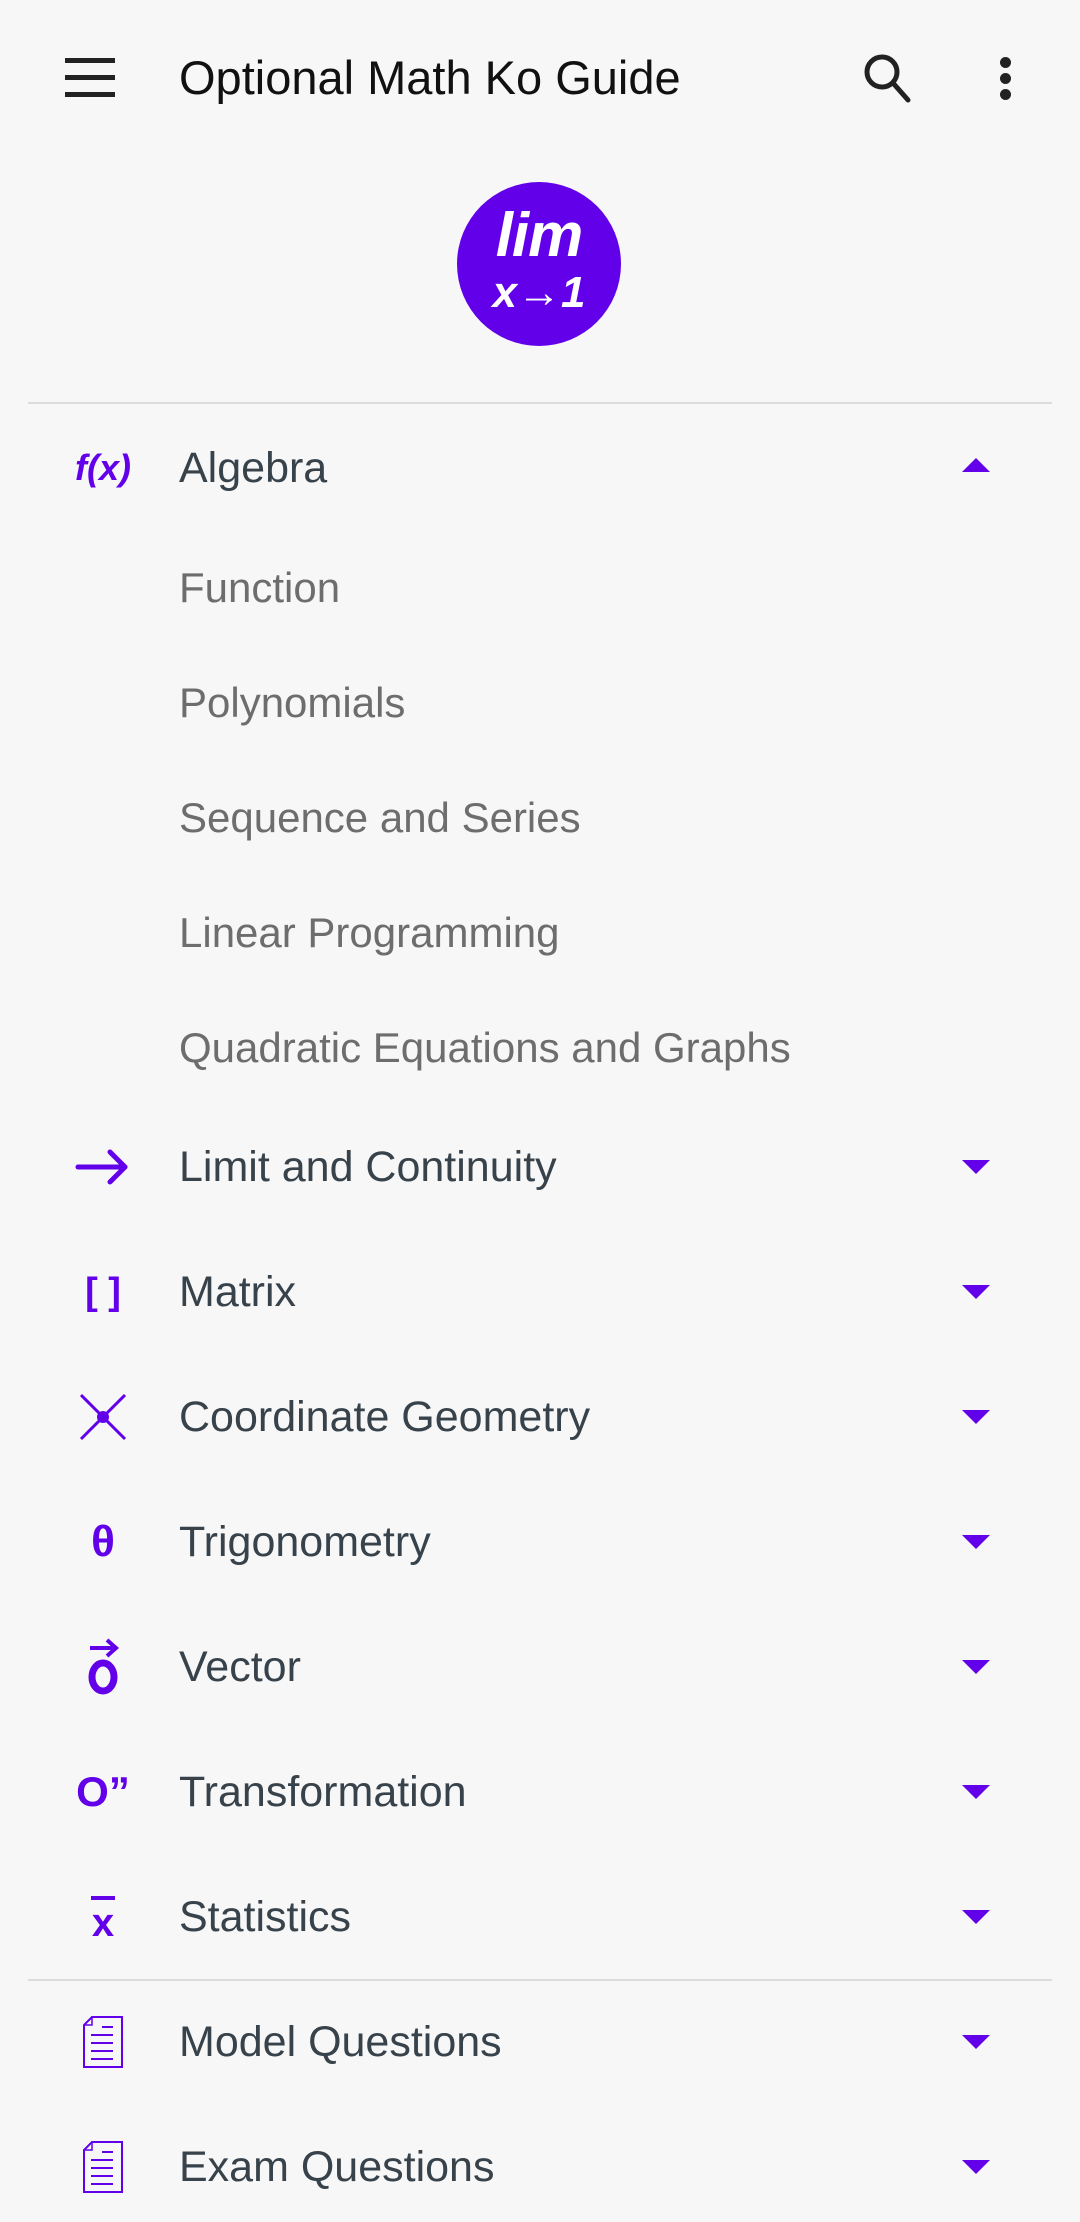  Describe the element at coordinates (540, 2167) in the screenshot. I see `menu-item-exam-questions: Exam Questions` at that location.